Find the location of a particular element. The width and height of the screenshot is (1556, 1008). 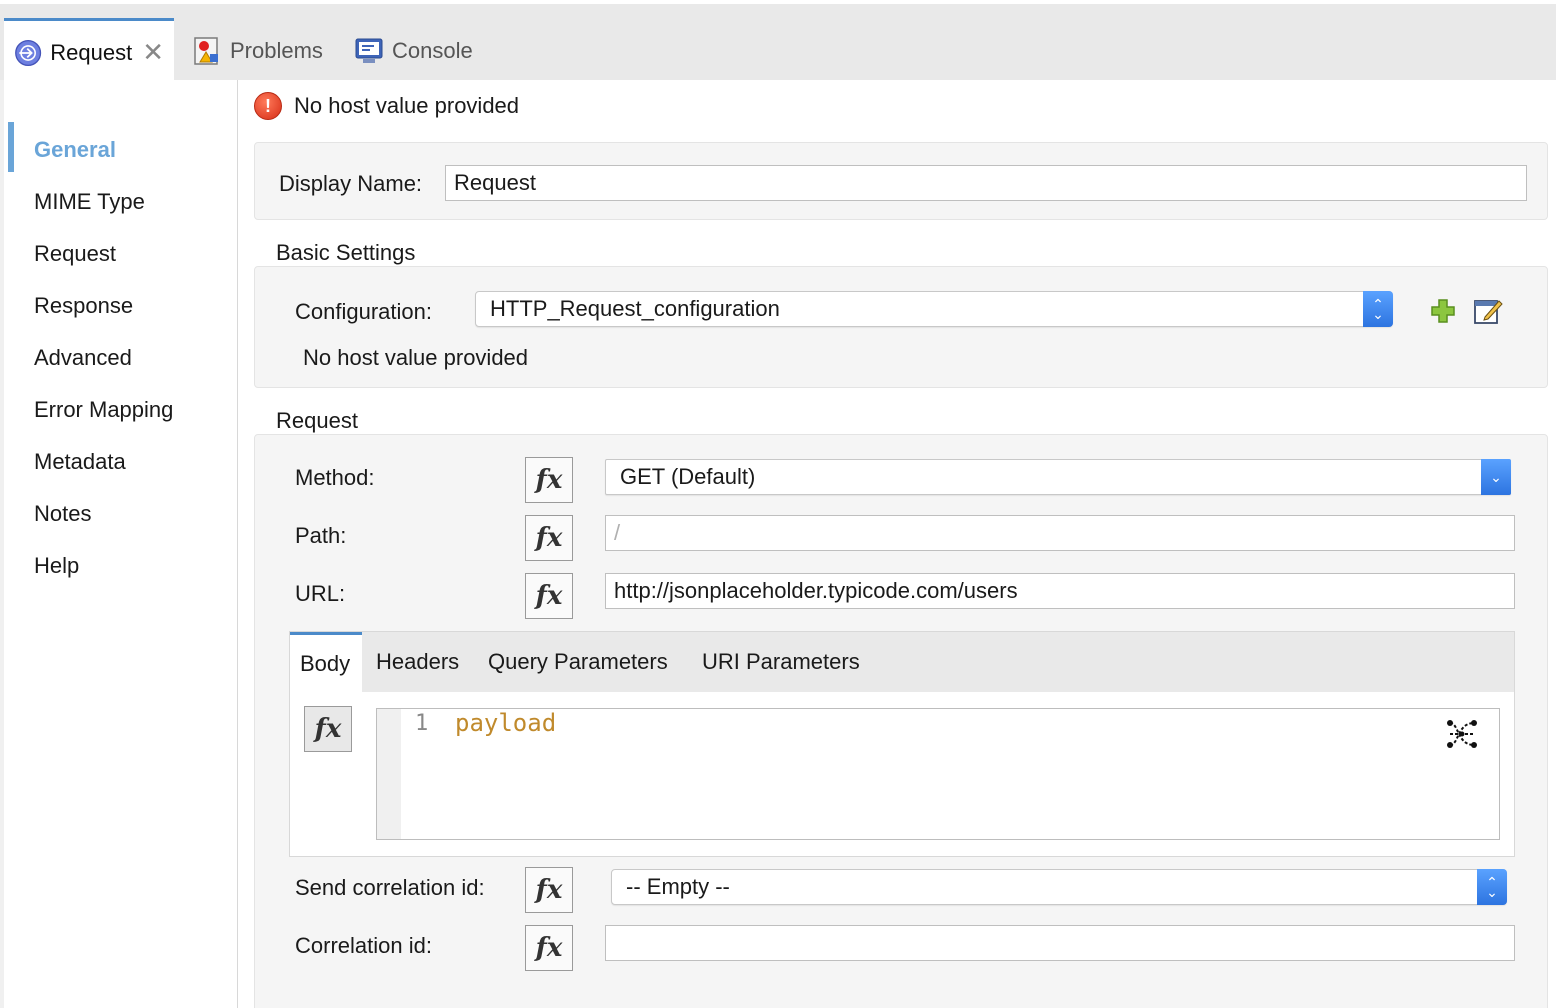

url-label: URL: is located at coordinates (320, 593).